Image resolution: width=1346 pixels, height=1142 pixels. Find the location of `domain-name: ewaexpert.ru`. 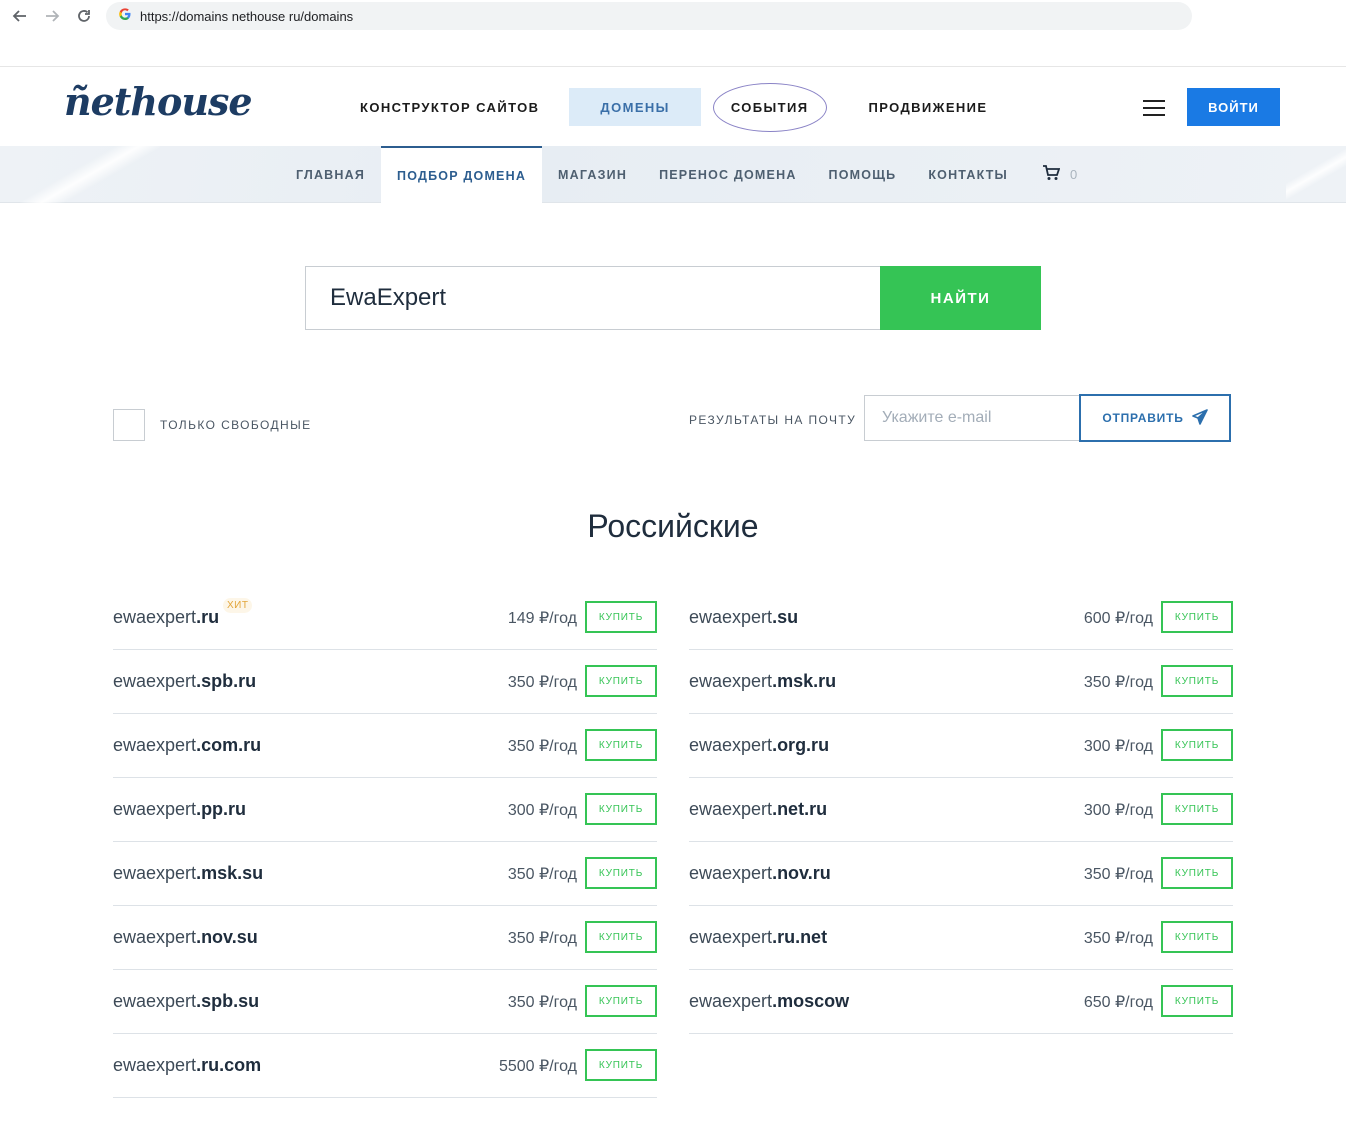

domain-name: ewaexpert.ru is located at coordinates (166, 617).